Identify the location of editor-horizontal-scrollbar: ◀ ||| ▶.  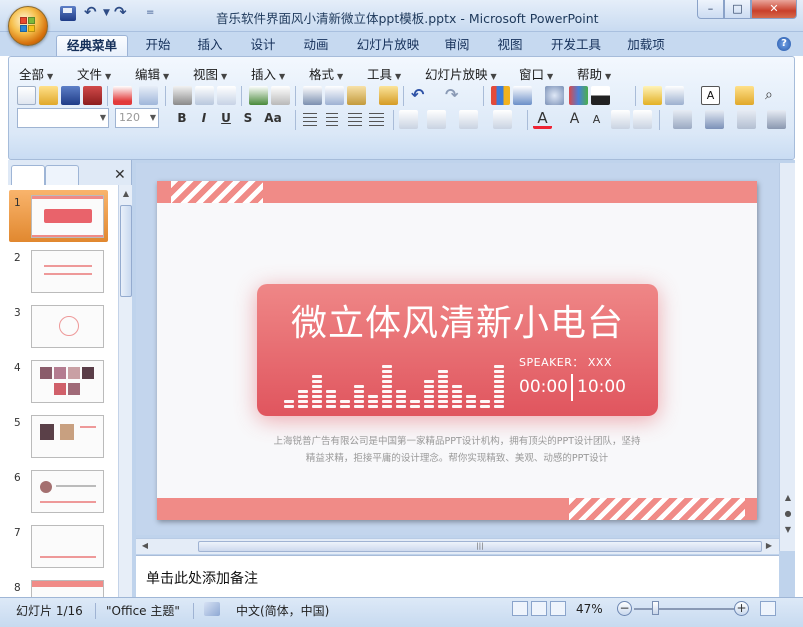
(457, 546).